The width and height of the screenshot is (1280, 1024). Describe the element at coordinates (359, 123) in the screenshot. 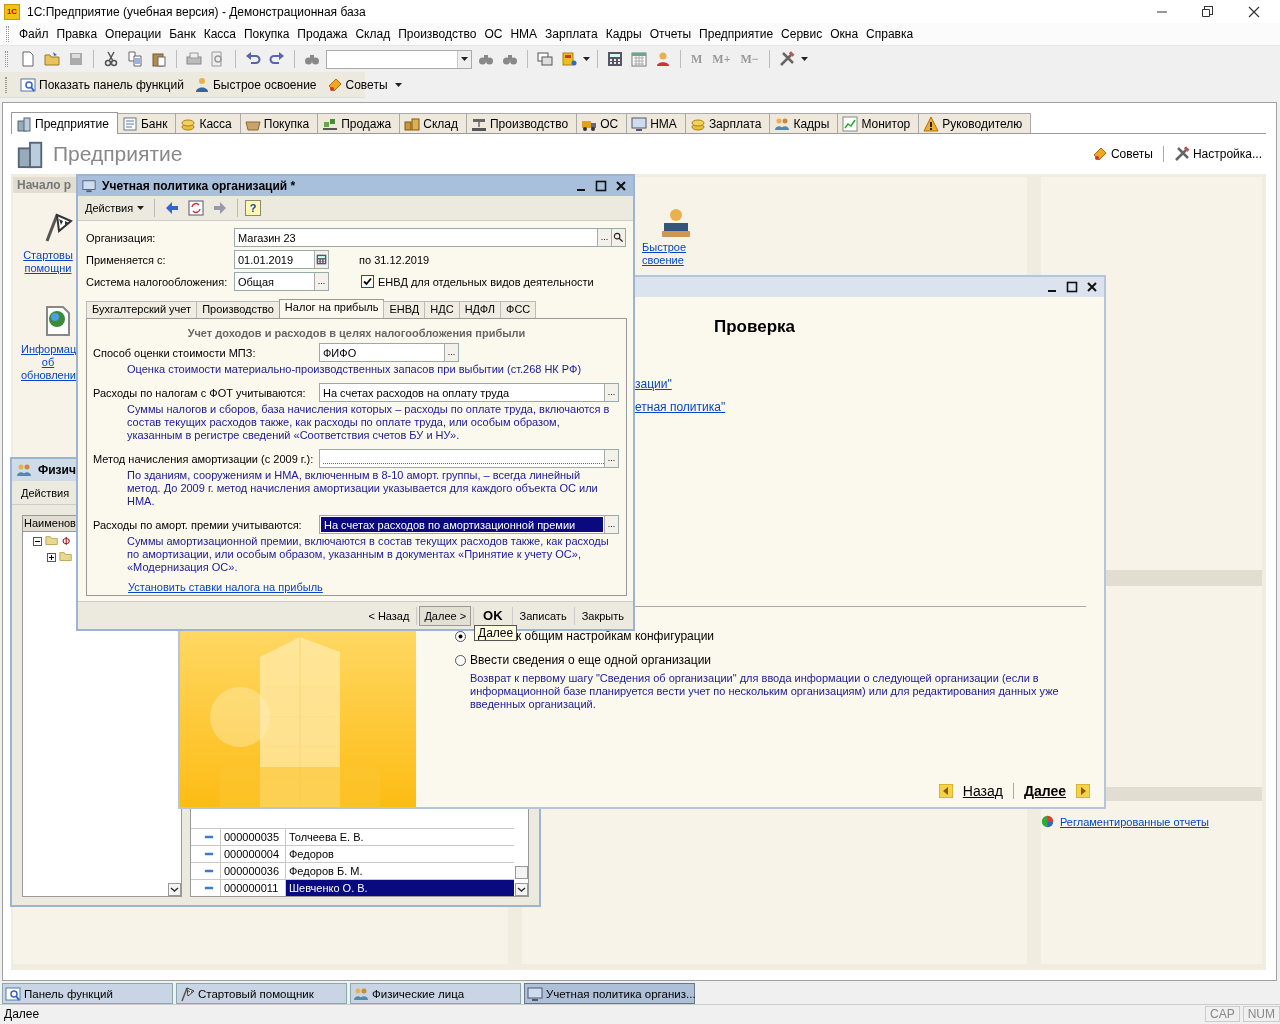

I see `tab: Продажа` at that location.